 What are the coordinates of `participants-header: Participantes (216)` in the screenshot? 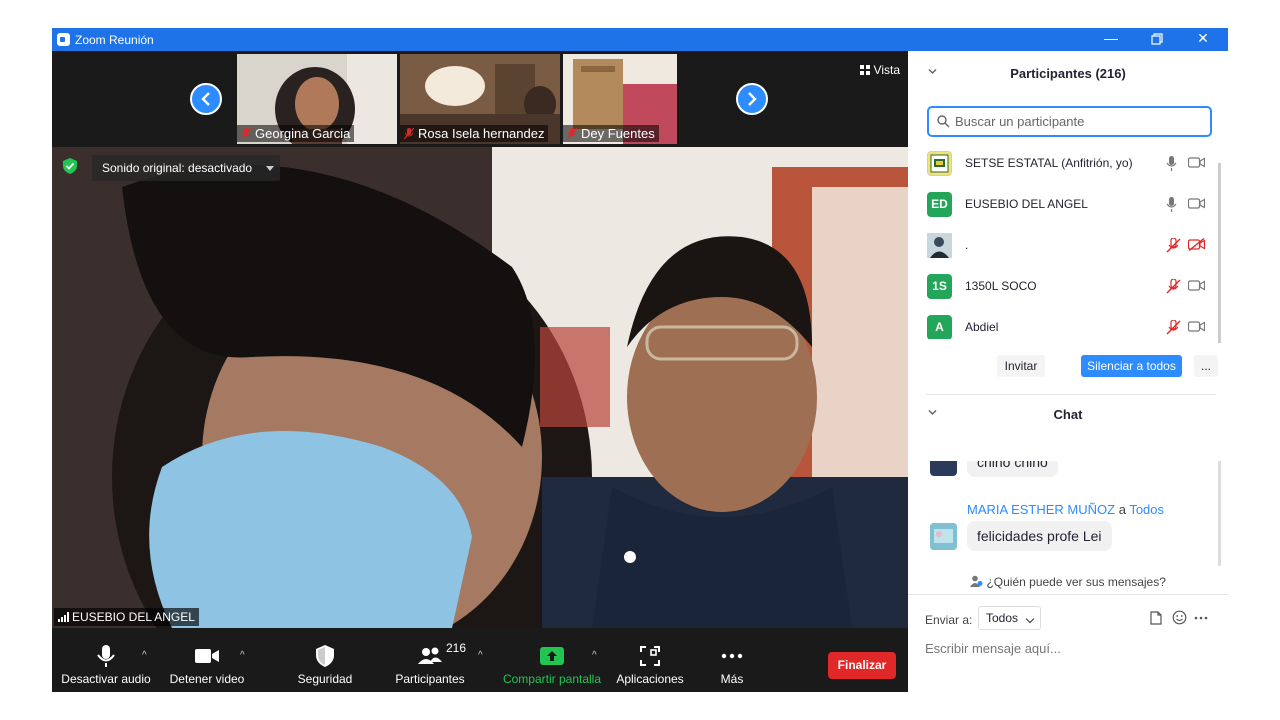 It's located at (1068, 73).